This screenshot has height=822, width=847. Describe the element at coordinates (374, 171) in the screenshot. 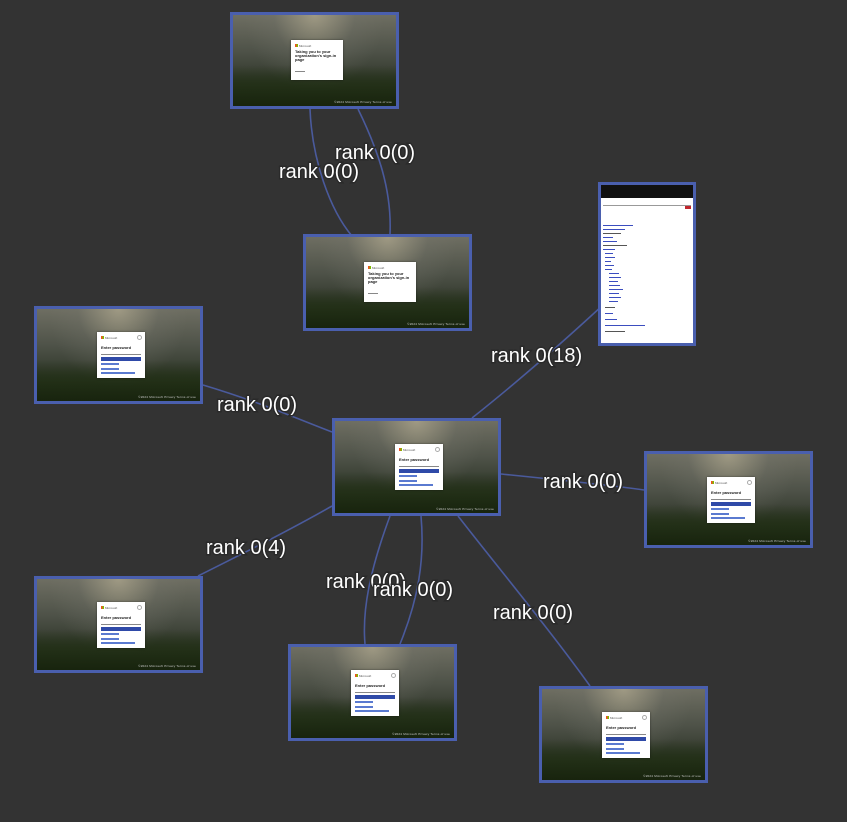

I see `edge-n2-n1` at that location.